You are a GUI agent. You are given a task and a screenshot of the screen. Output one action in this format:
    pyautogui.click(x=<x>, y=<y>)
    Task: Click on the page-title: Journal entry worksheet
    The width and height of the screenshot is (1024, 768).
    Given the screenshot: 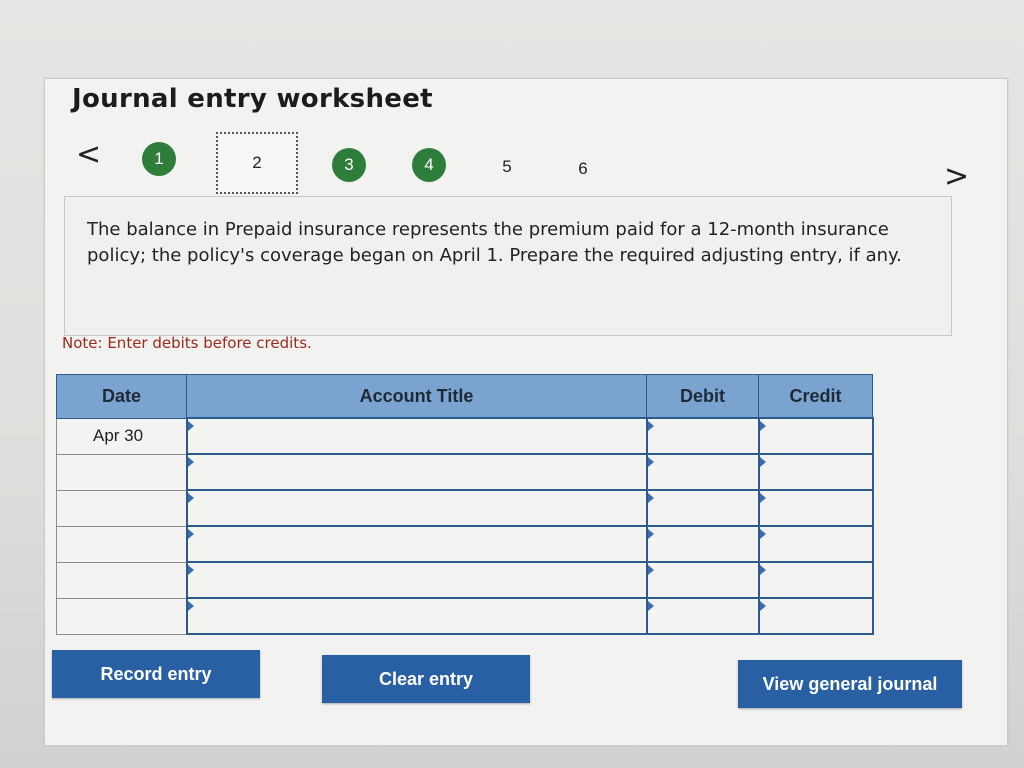 What is the action you would take?
    pyautogui.click(x=252, y=99)
    